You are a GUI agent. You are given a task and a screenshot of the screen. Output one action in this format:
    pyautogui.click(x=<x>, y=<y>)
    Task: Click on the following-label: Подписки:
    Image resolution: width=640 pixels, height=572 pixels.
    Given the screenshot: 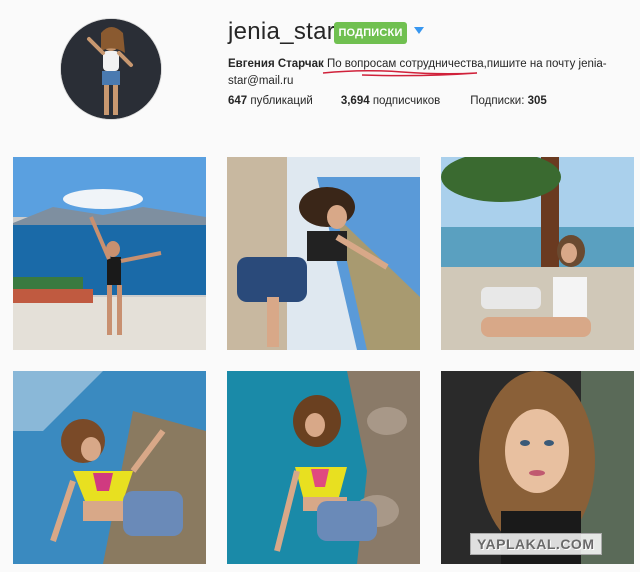 What is the action you would take?
    pyautogui.click(x=497, y=101)
    